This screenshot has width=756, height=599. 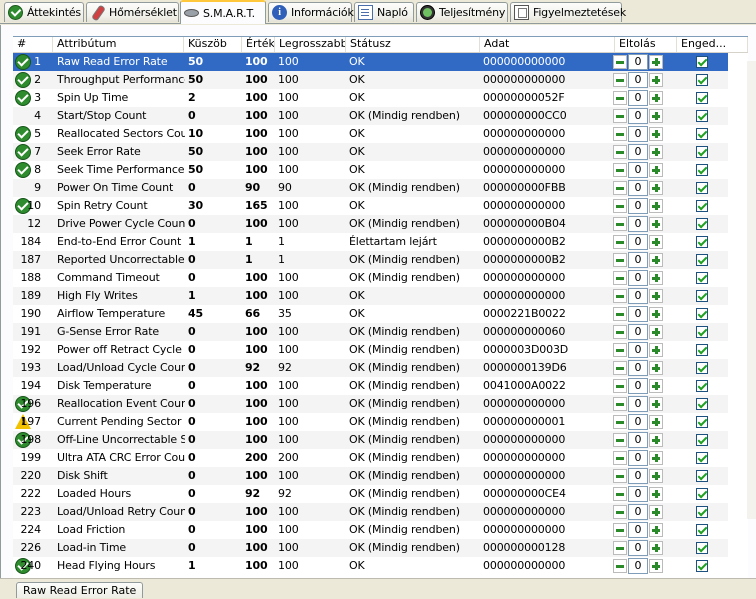 What do you see at coordinates (223, 12) in the screenshot?
I see `tab-smart: S.M.A.R.T.` at bounding box center [223, 12].